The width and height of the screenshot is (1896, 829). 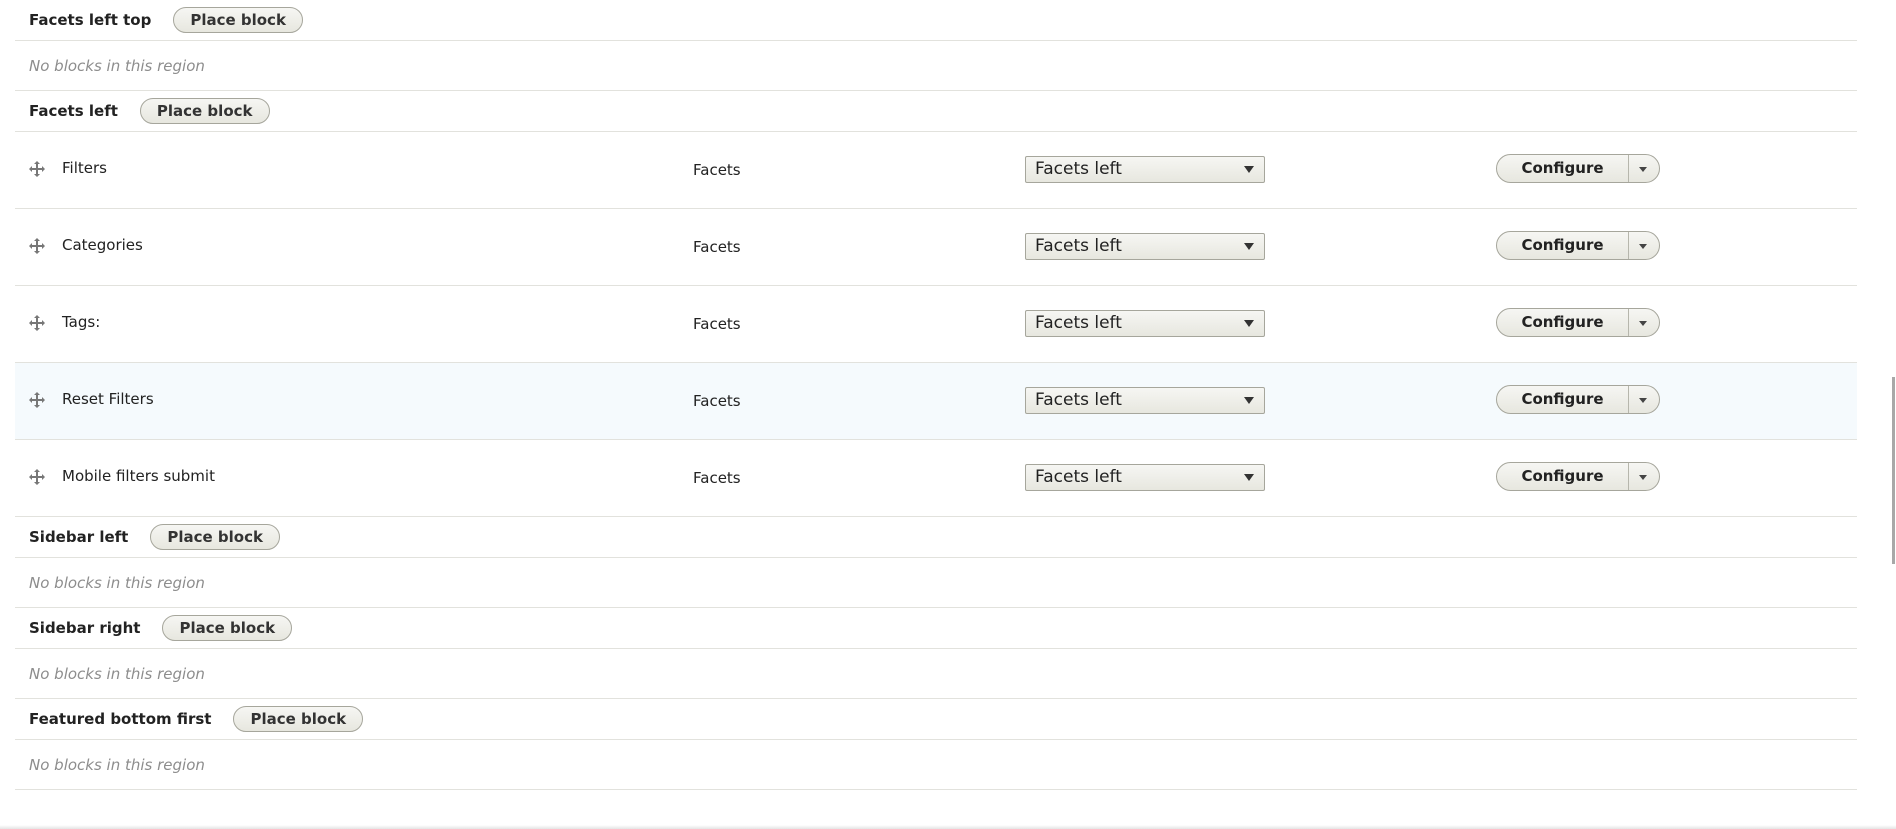 What do you see at coordinates (108, 399) in the screenshot?
I see `block-name: Reset Filters` at bounding box center [108, 399].